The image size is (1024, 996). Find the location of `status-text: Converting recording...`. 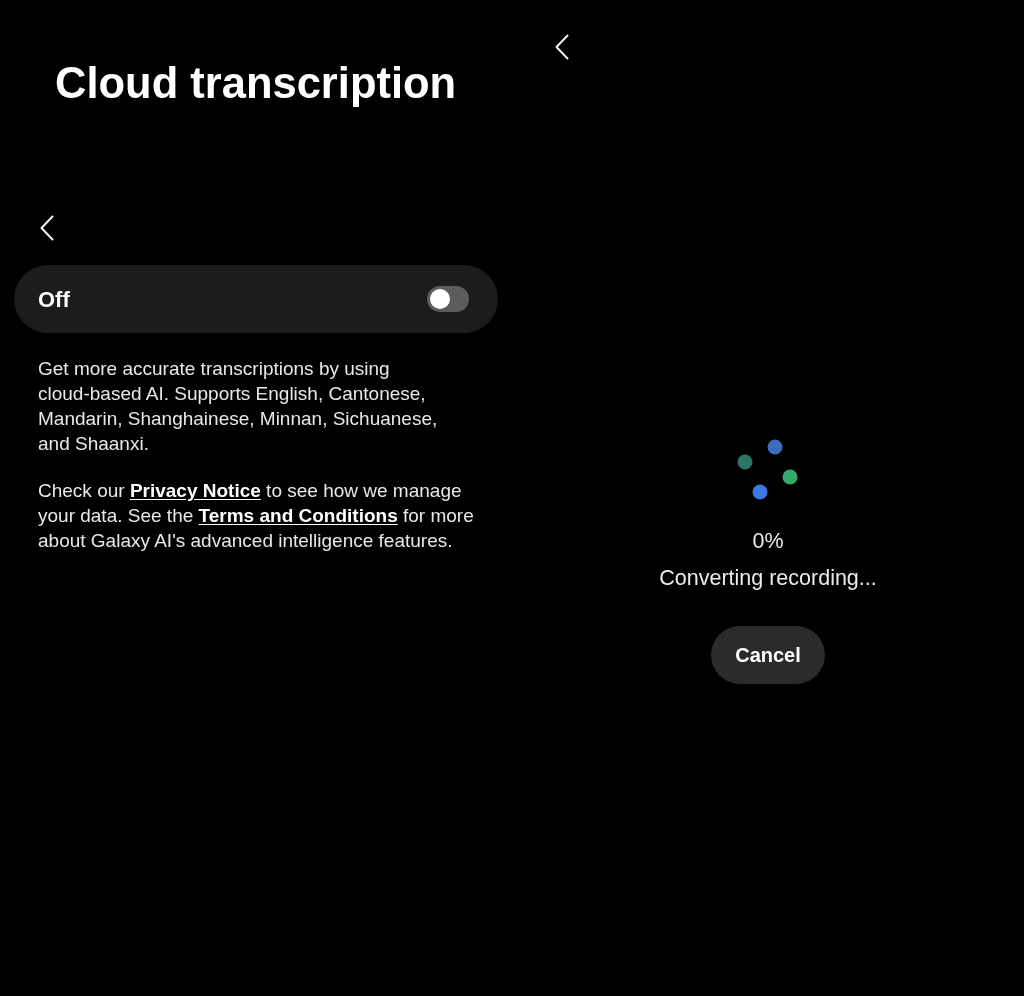

status-text: Converting recording... is located at coordinates (768, 578).